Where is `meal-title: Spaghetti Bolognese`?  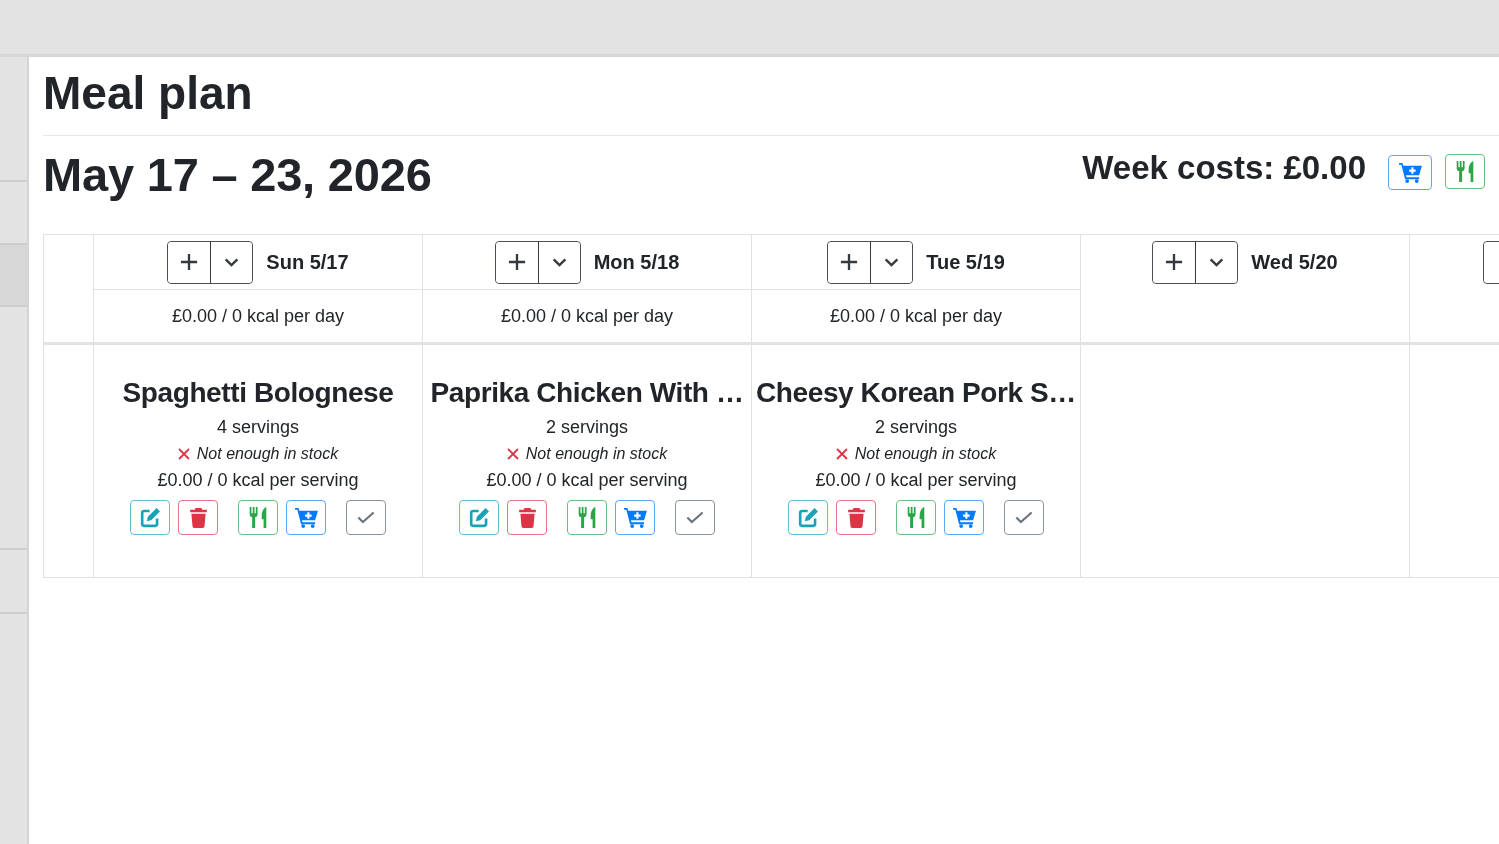
meal-title: Spaghetti Bolognese is located at coordinates (258, 393).